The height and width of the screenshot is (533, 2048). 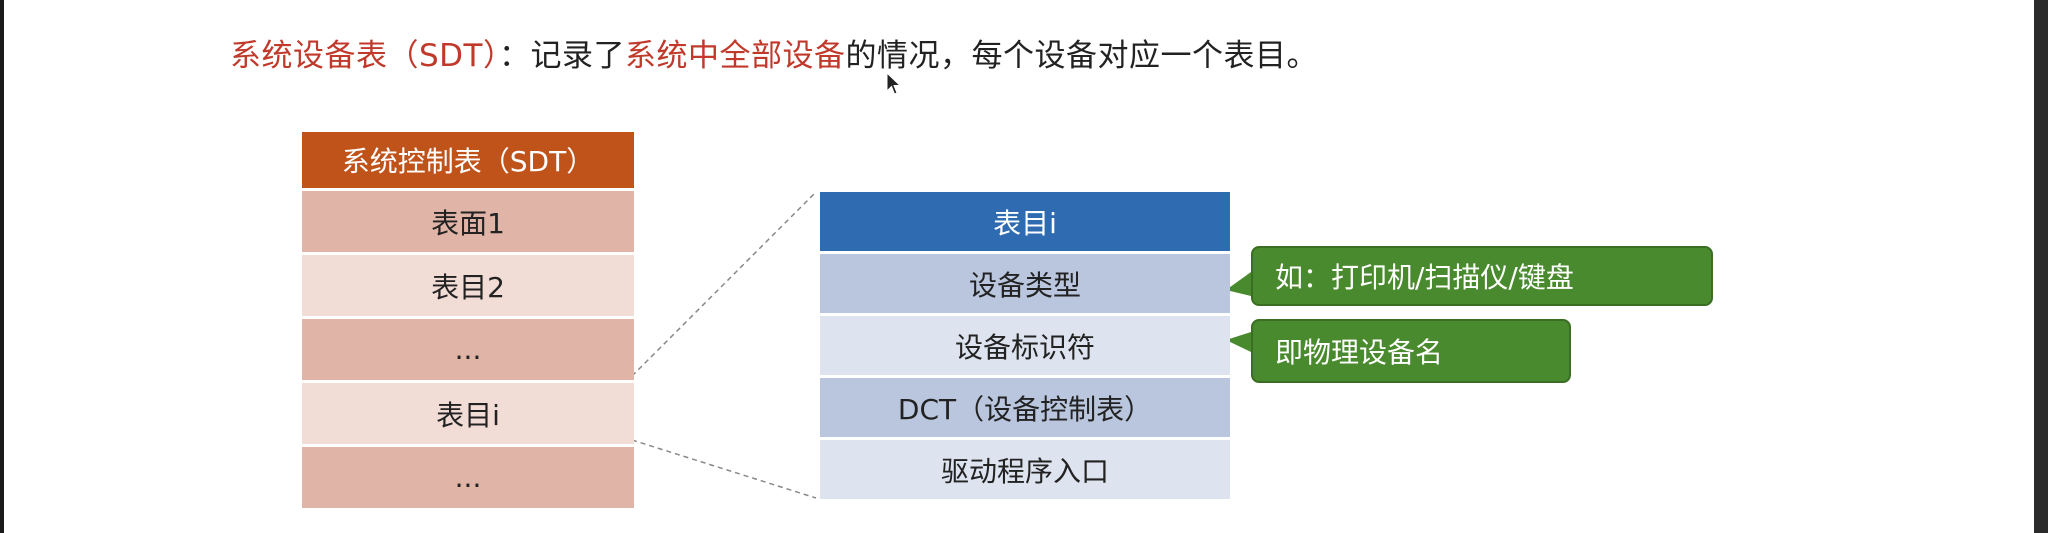 I want to click on entry-row-device-id: 设备标识符, so click(x=1025, y=345).